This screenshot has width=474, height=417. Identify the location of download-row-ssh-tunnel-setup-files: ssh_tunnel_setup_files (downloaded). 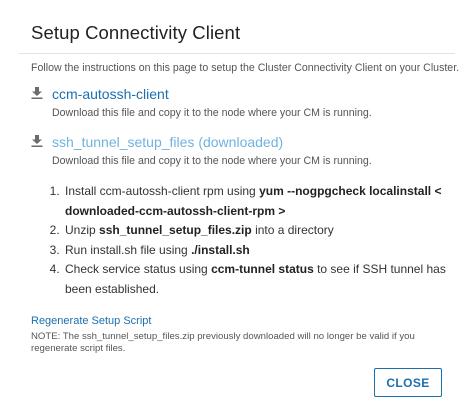
(157, 142).